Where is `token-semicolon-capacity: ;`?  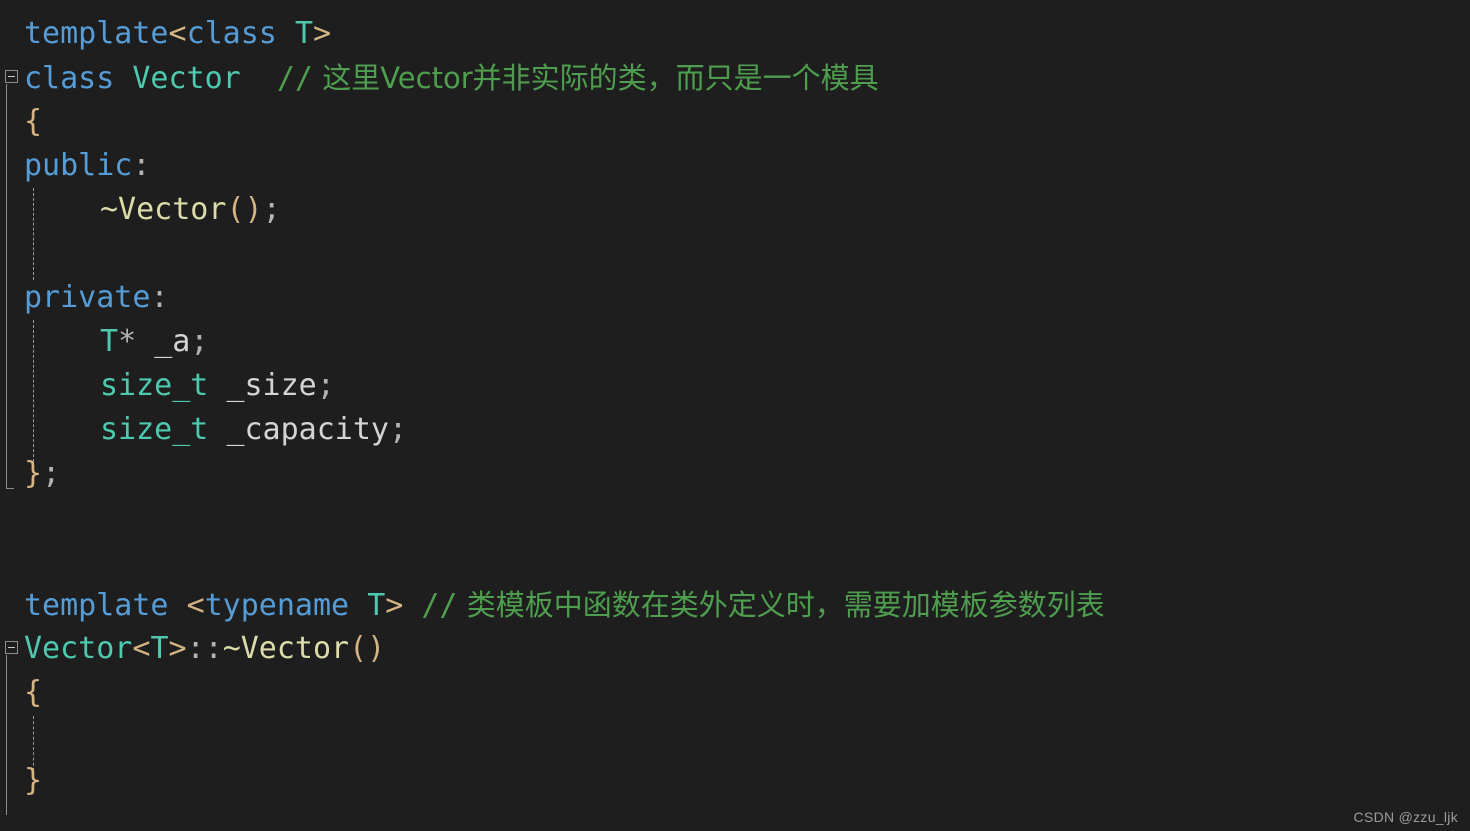
token-semicolon-capacity: ; is located at coordinates (398, 429).